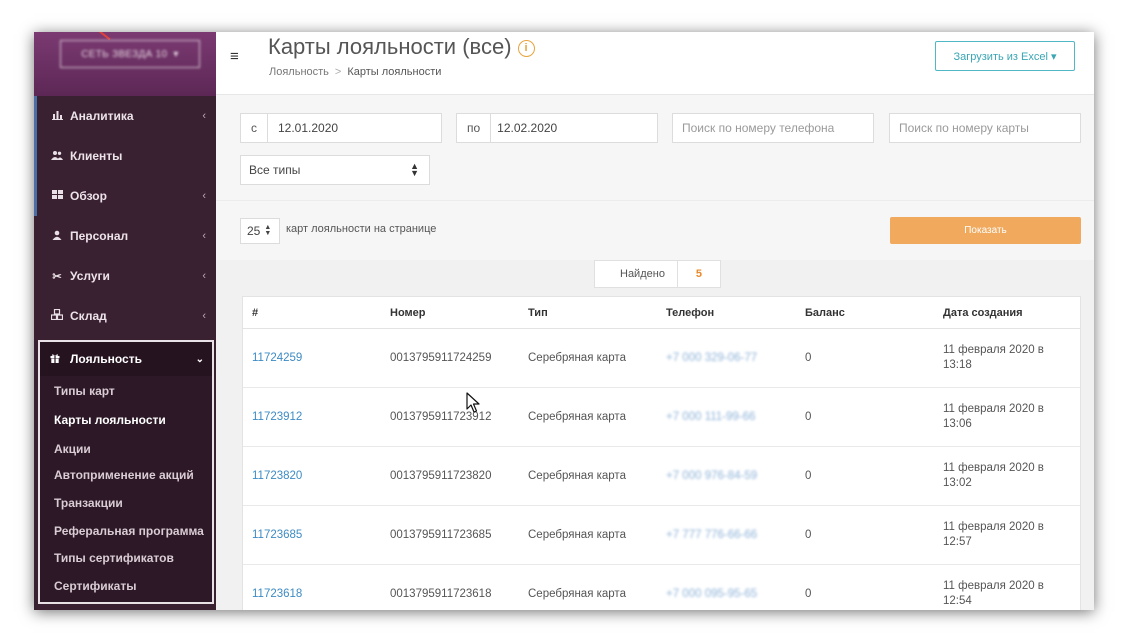 The image size is (1126, 641). I want to click on mouse-cursor-icon, so click(473, 402).